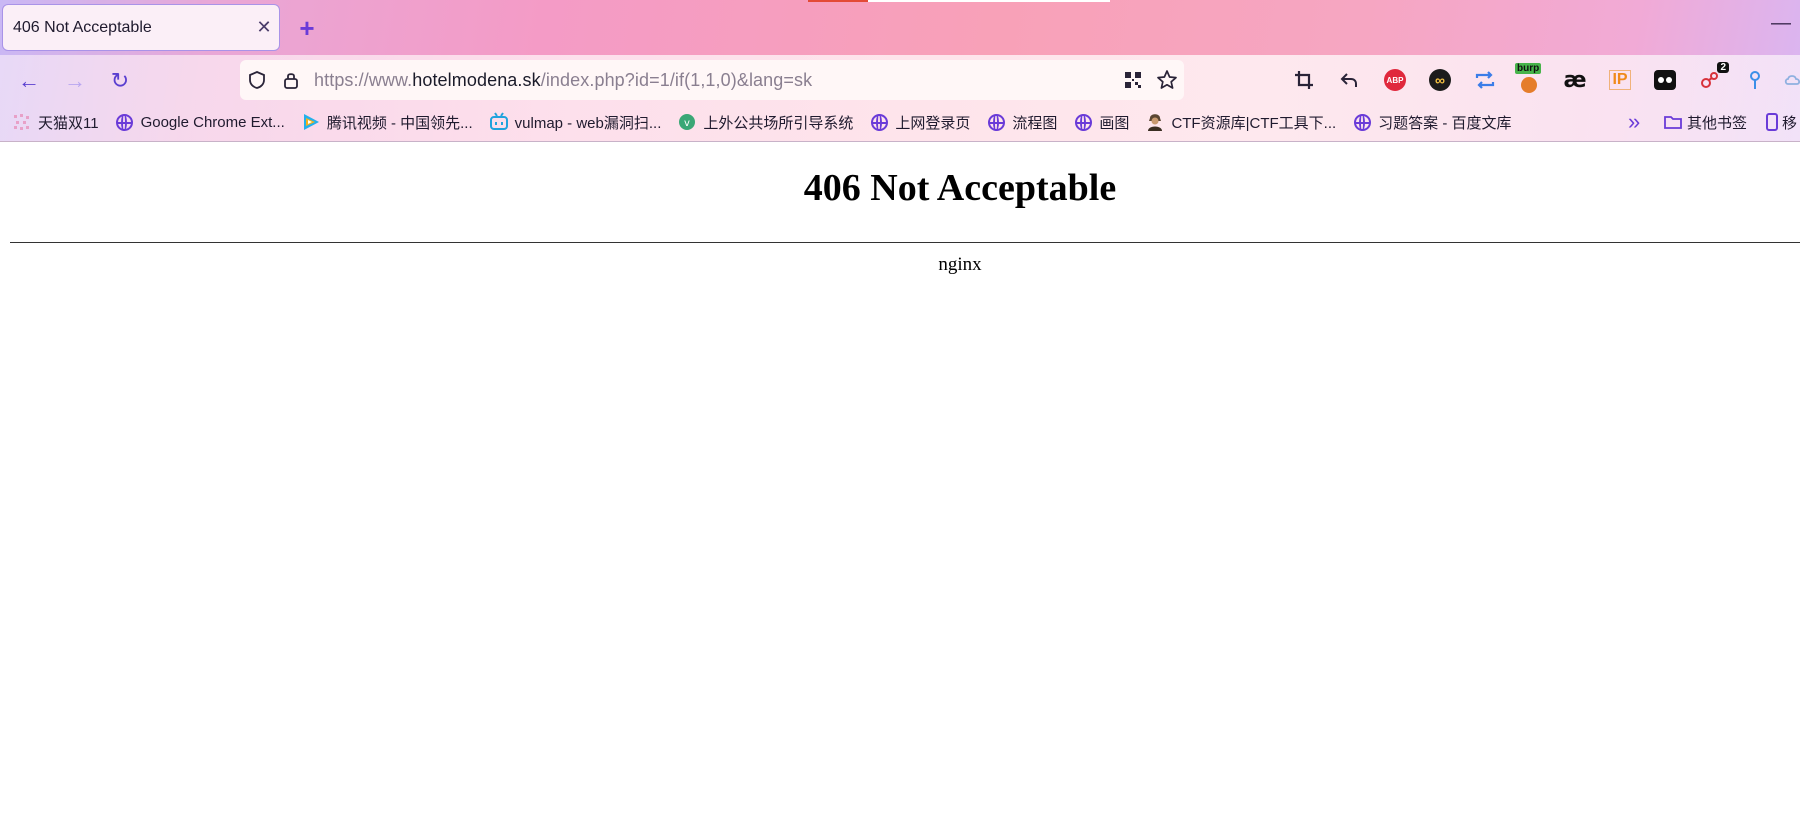 The image size is (1800, 834). What do you see at coordinates (1167, 80) in the screenshot?
I see `bookmark-star-icon` at bounding box center [1167, 80].